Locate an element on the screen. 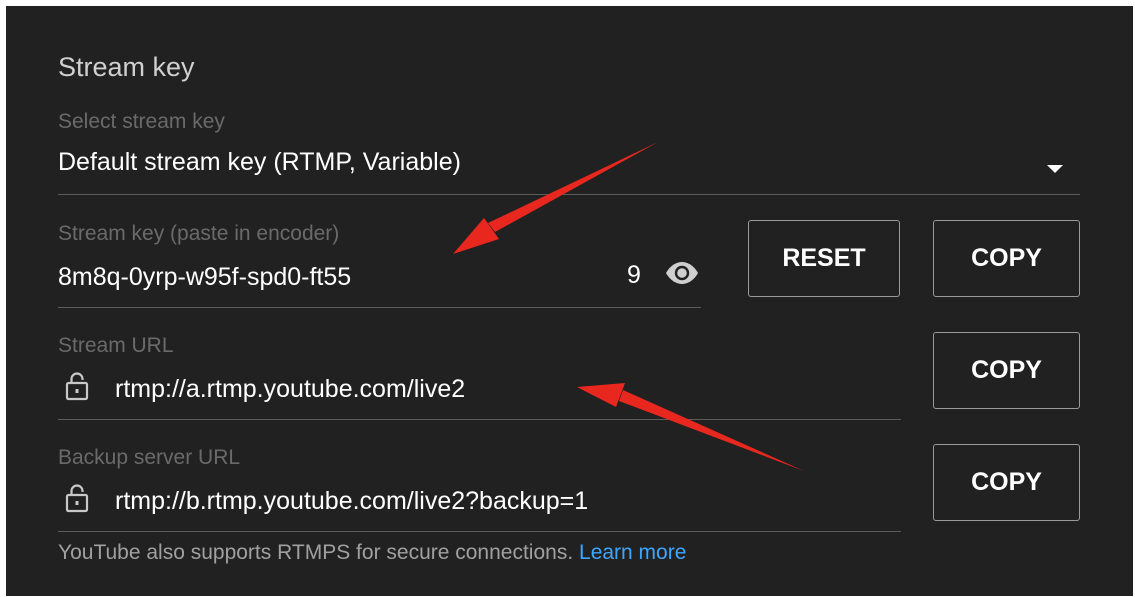  backup-url-value: rtmp://b.rtmp.youtube.com/live2?backup=1 is located at coordinates (351, 501).